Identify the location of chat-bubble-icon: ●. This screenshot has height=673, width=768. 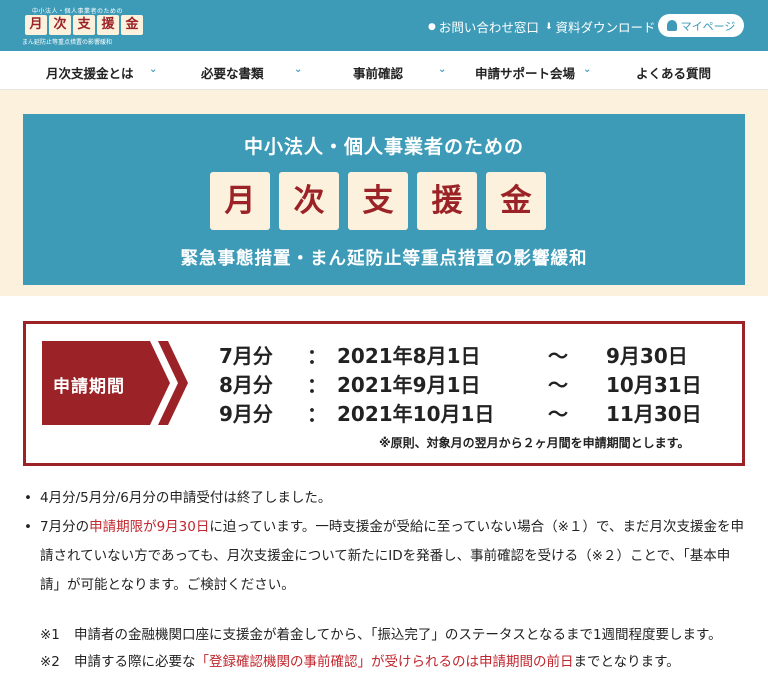
(432, 26).